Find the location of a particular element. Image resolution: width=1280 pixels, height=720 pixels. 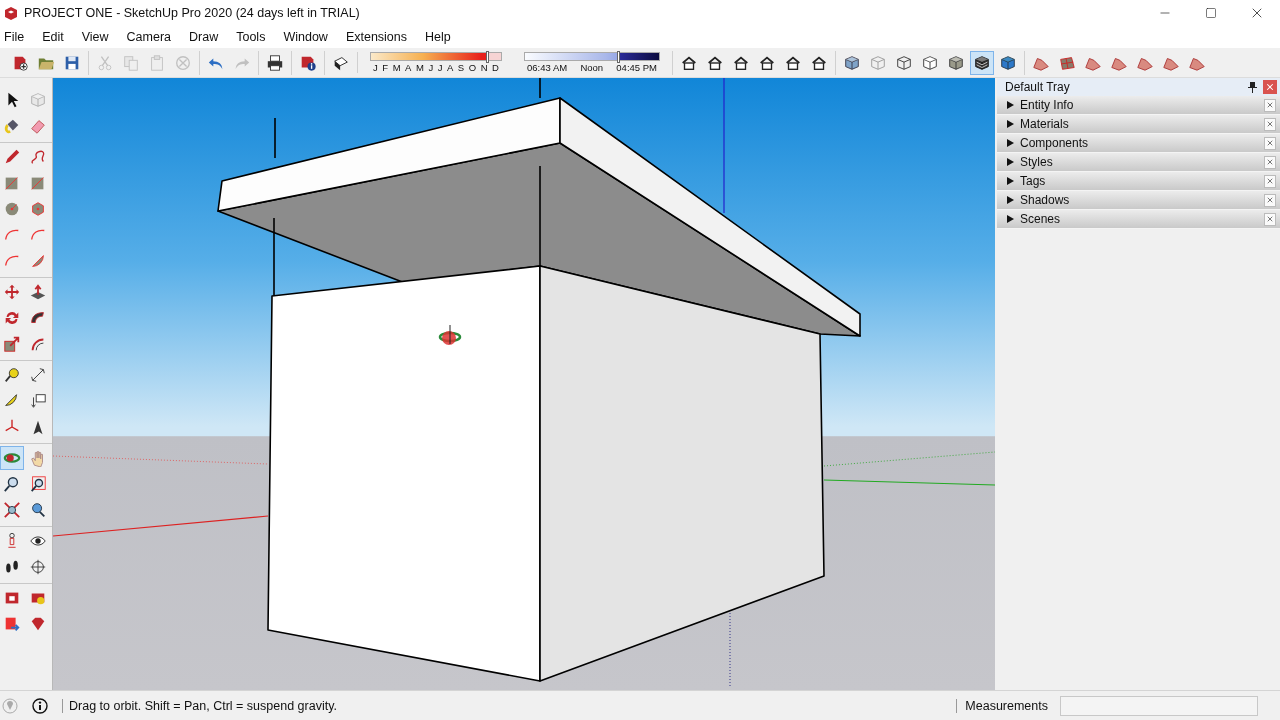

cube-icon is located at coordinates (982, 62).